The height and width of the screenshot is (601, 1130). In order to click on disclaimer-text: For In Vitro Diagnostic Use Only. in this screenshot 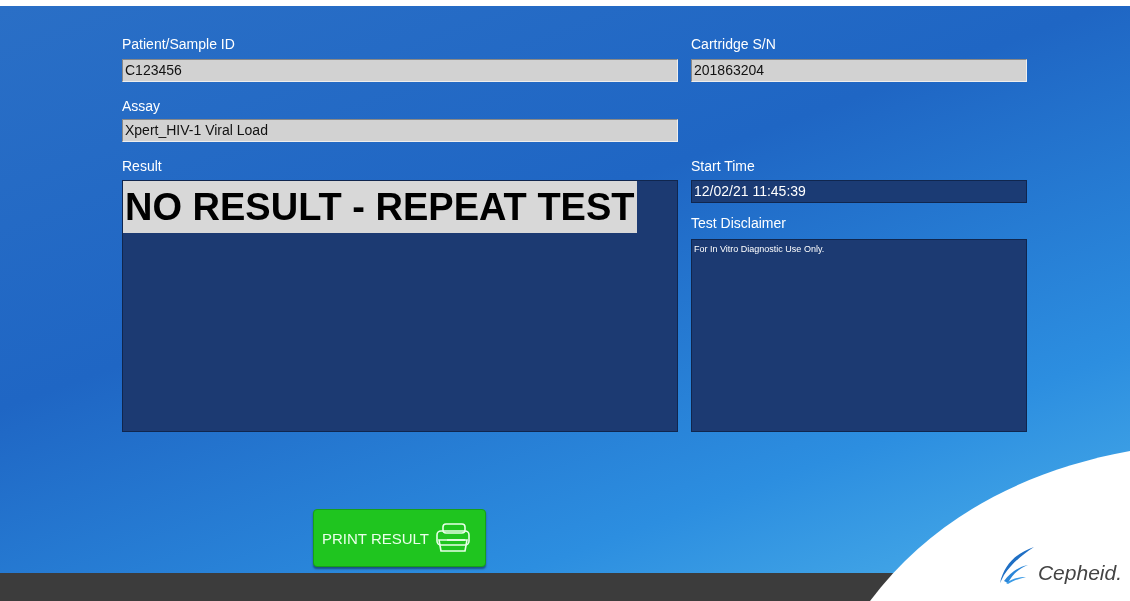, I will do `click(760, 249)`.